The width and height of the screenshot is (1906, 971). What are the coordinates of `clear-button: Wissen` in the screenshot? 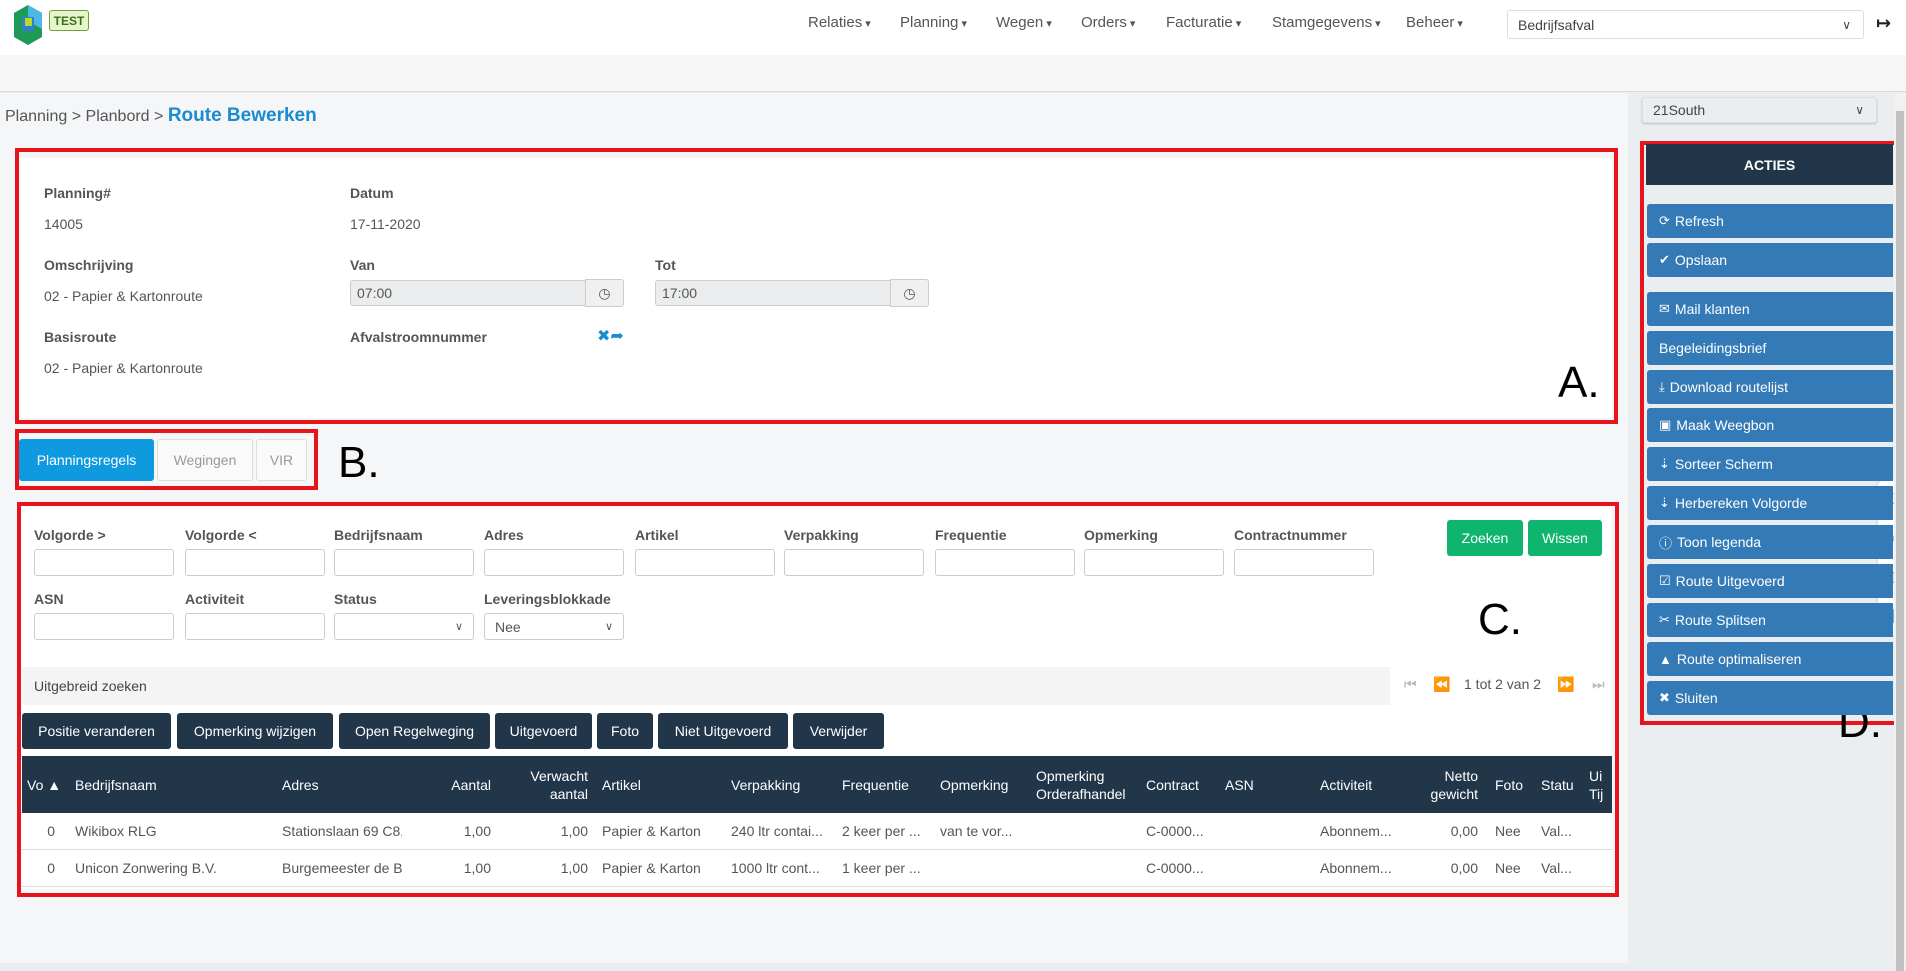 It's located at (1565, 538).